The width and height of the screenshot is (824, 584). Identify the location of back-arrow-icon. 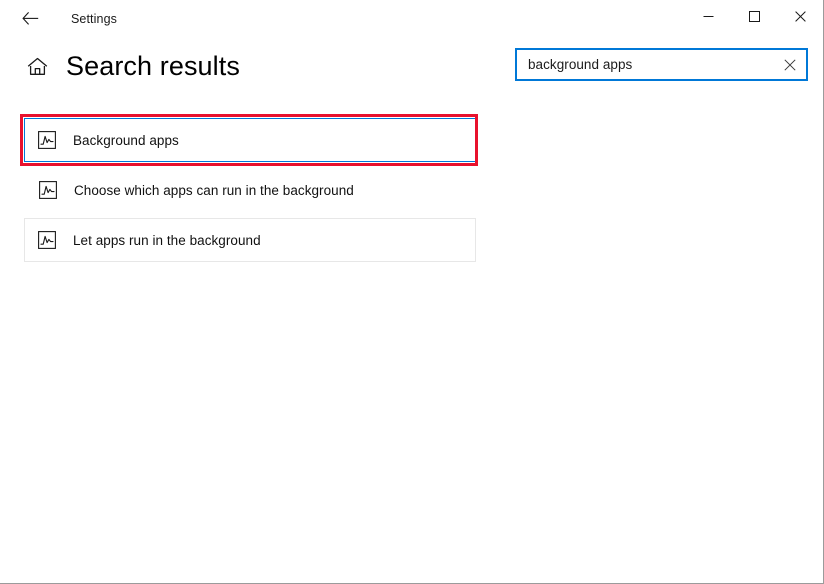
(29, 18).